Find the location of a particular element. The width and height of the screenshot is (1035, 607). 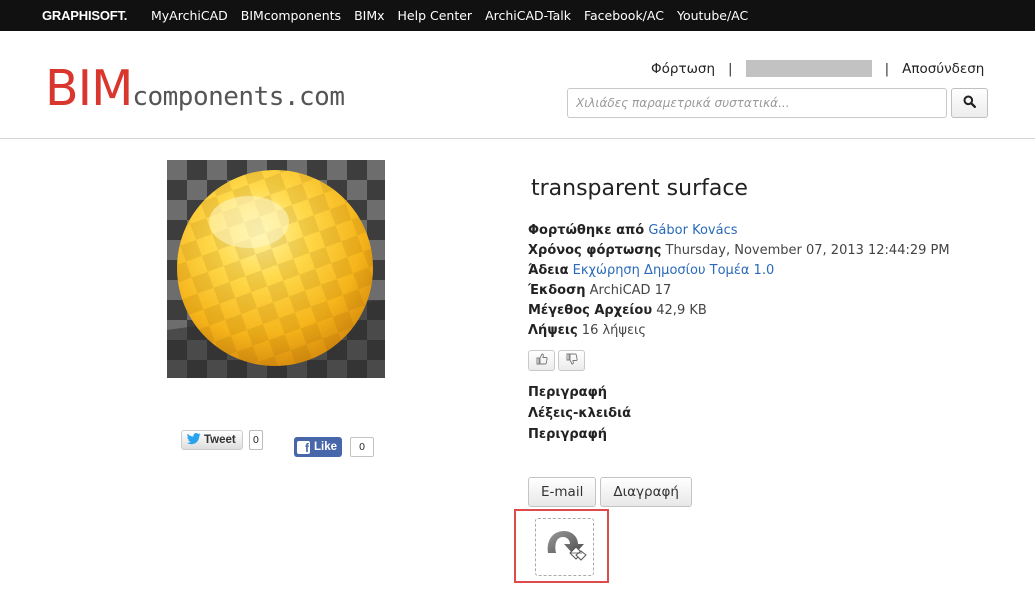

bimcomponents-logo: BIMcomponents.com is located at coordinates (195, 89).